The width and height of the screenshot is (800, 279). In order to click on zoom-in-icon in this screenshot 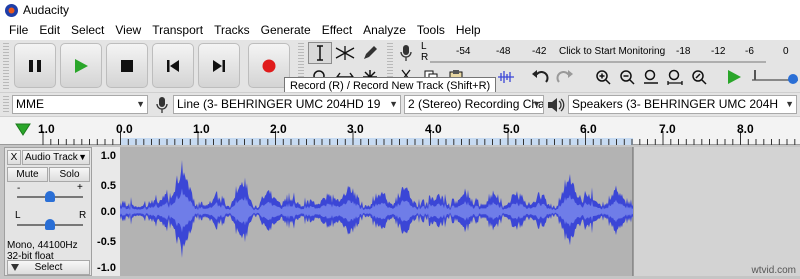, I will do `click(603, 77)`.